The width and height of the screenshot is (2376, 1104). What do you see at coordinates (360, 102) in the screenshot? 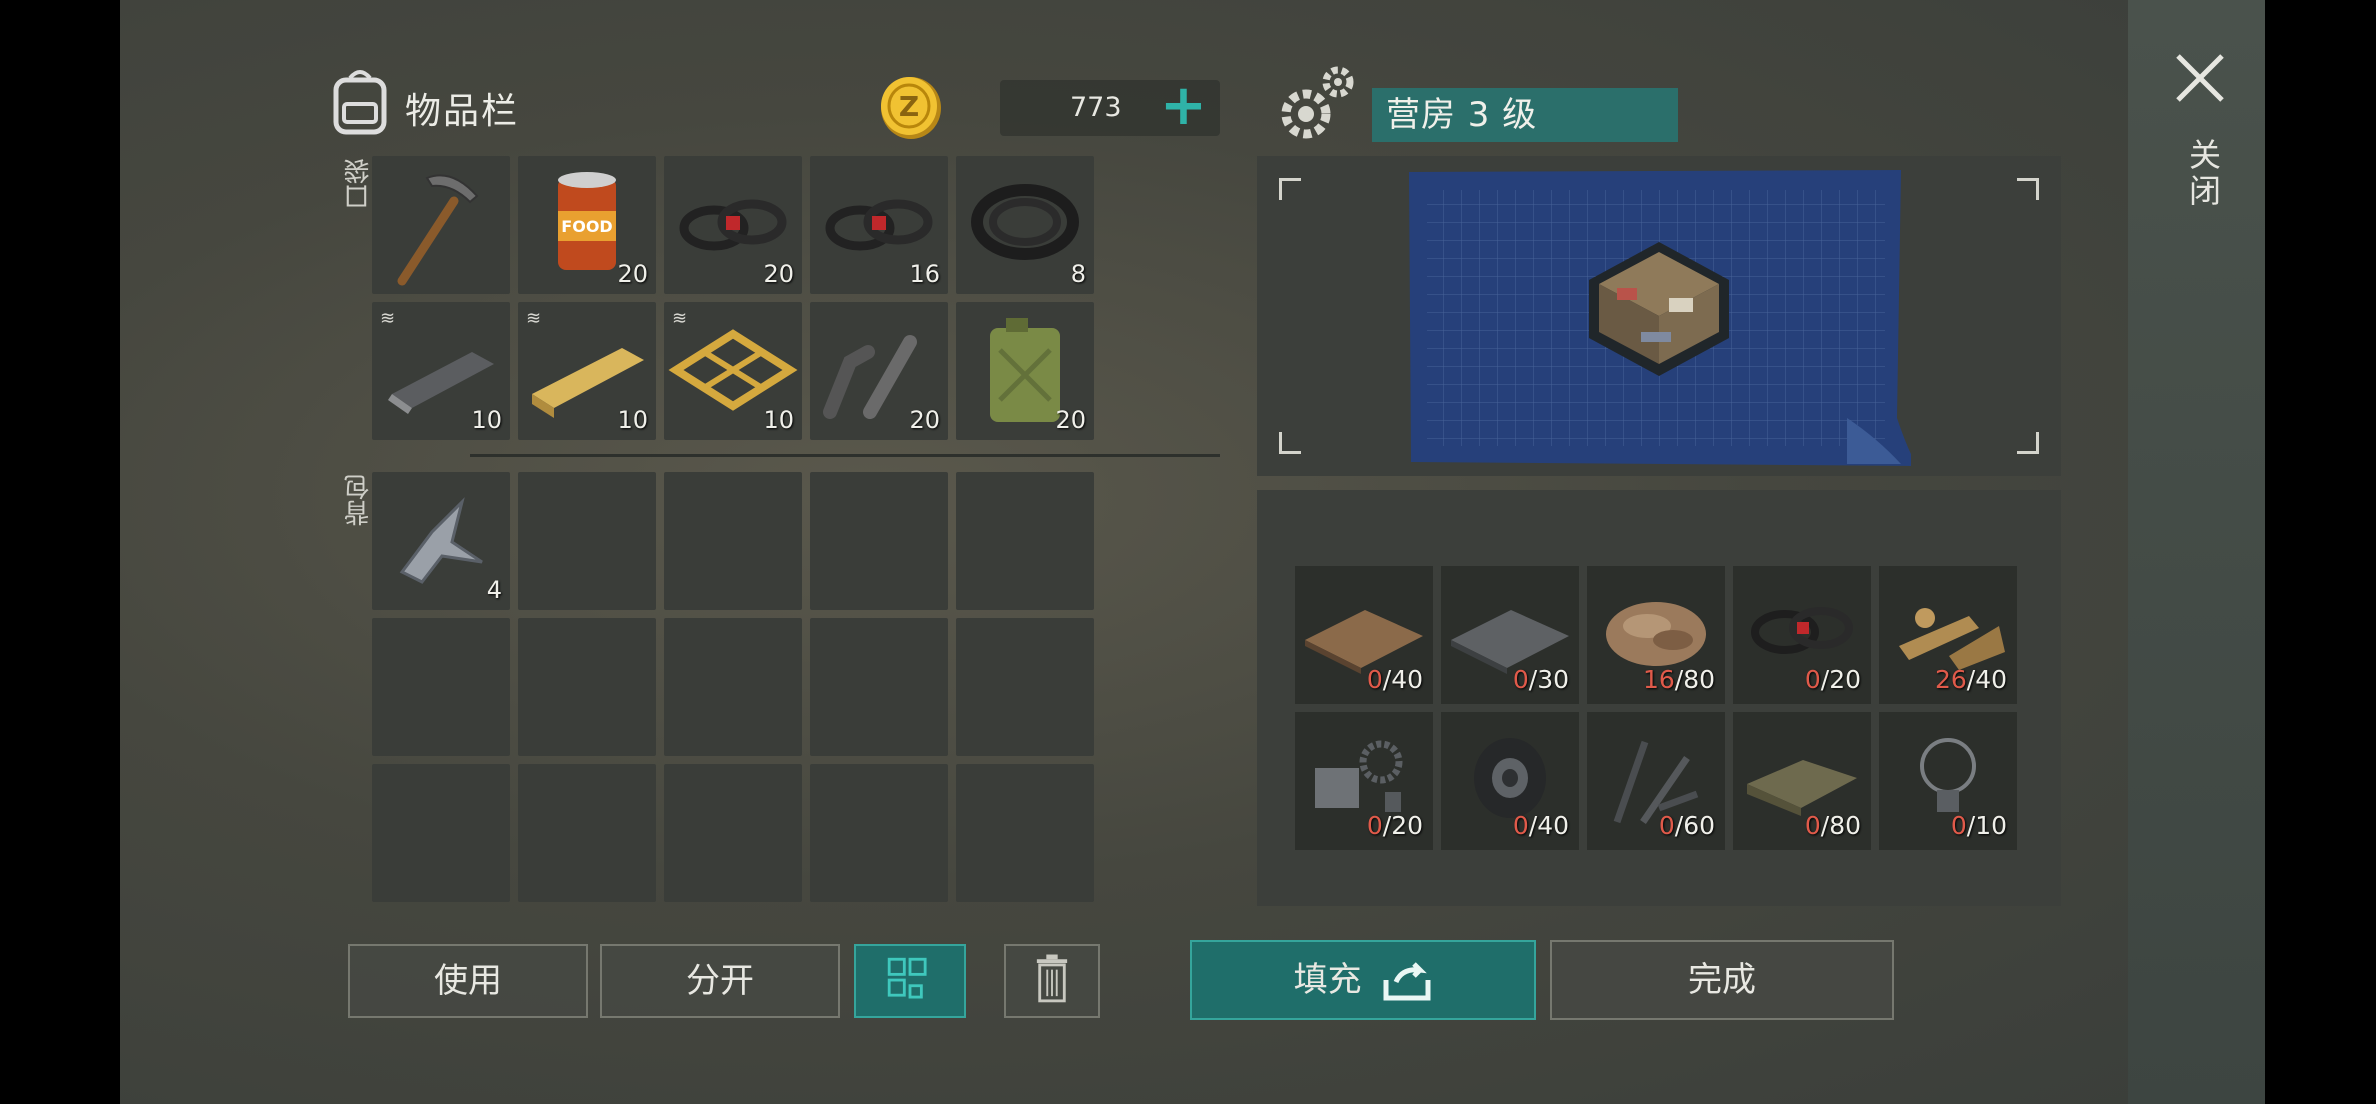
I see `backpack-icon` at bounding box center [360, 102].